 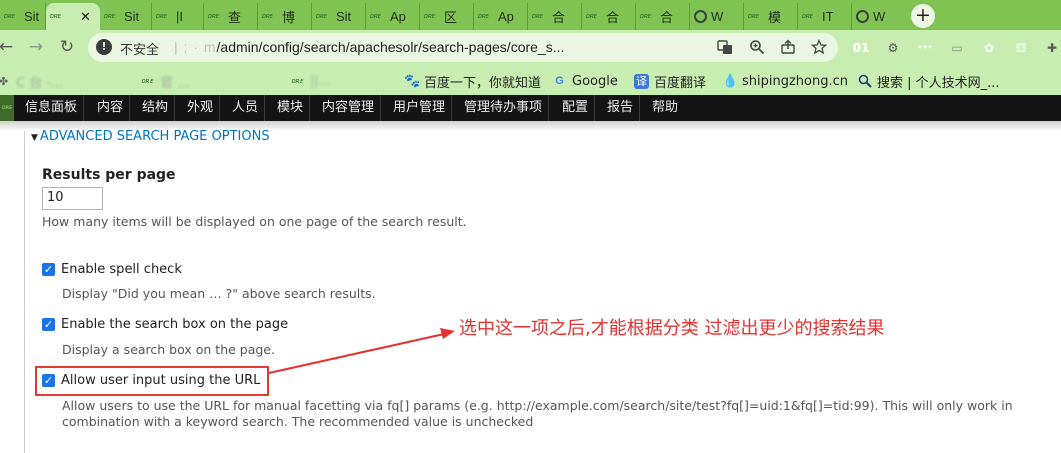 What do you see at coordinates (361, 351) in the screenshot?
I see `annotation-arrow-icon` at bounding box center [361, 351].